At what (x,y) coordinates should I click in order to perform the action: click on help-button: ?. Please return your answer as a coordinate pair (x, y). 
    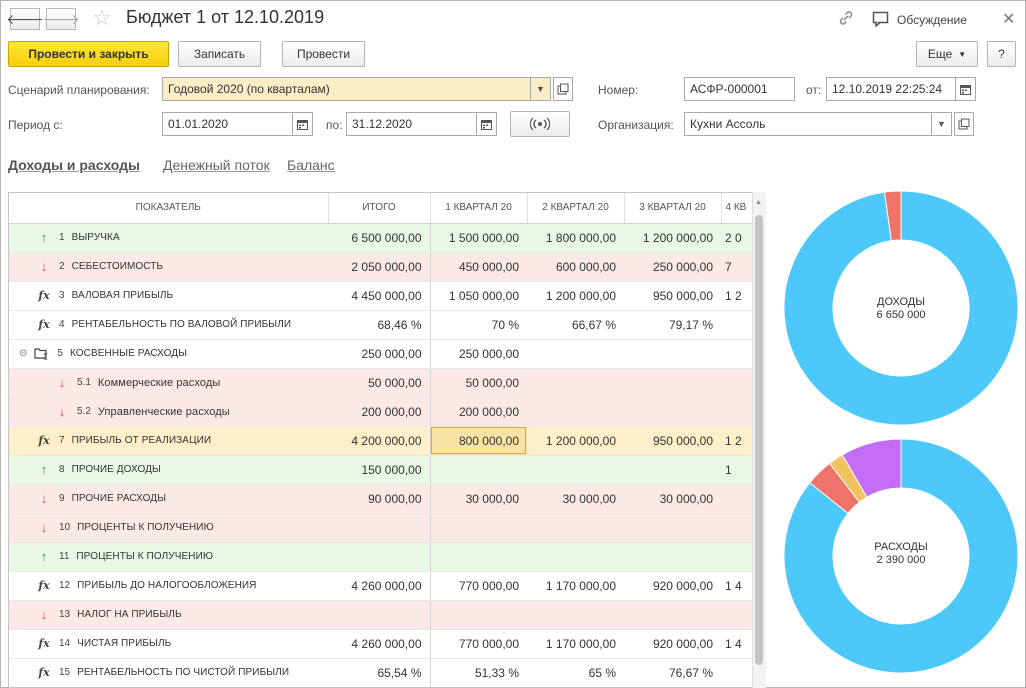
    Looking at the image, I should click on (1001, 54).